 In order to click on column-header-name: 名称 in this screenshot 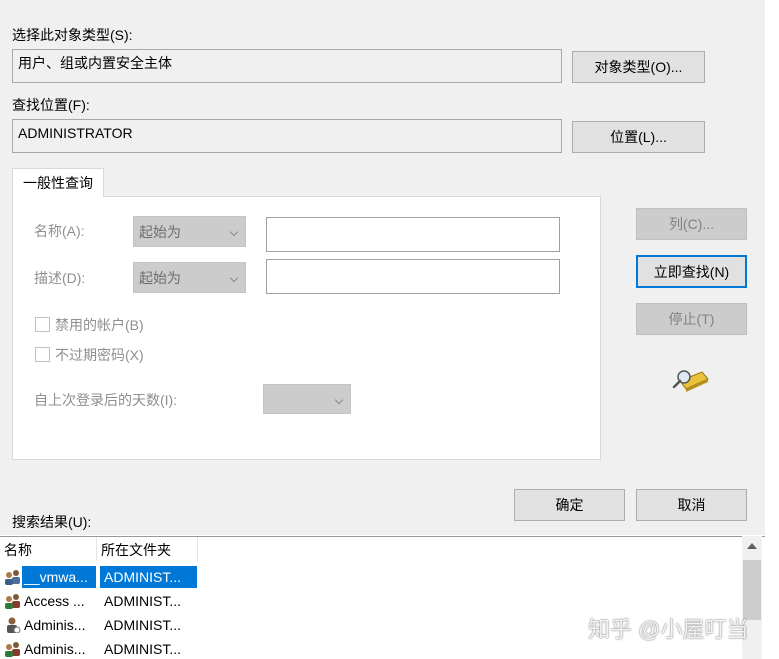, I will do `click(48, 549)`.